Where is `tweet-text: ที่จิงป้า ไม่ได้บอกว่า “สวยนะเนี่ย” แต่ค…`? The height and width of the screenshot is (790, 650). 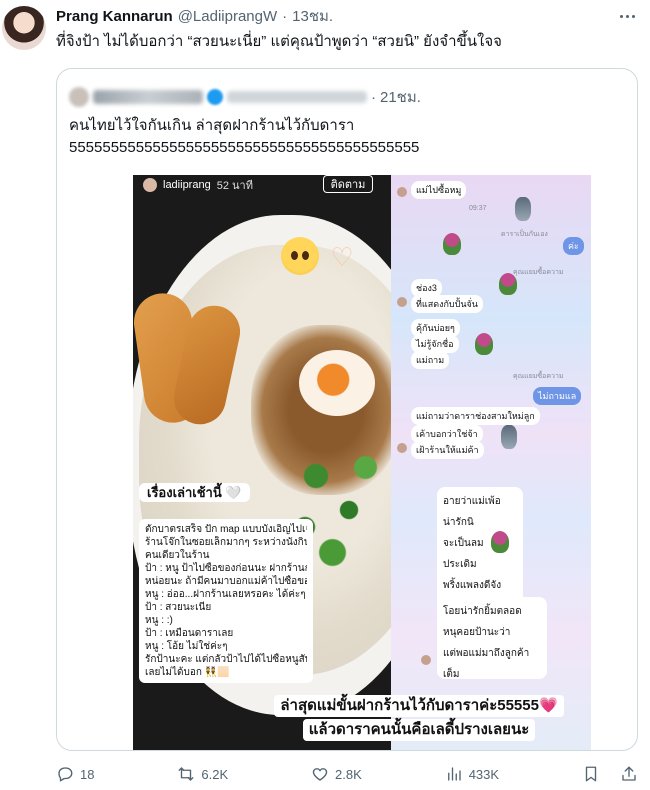
tweet-text: ที่จิงป้า ไม่ได้บอกว่า “สวยนะเนี่ย” แต่ค… is located at coordinates (279, 41).